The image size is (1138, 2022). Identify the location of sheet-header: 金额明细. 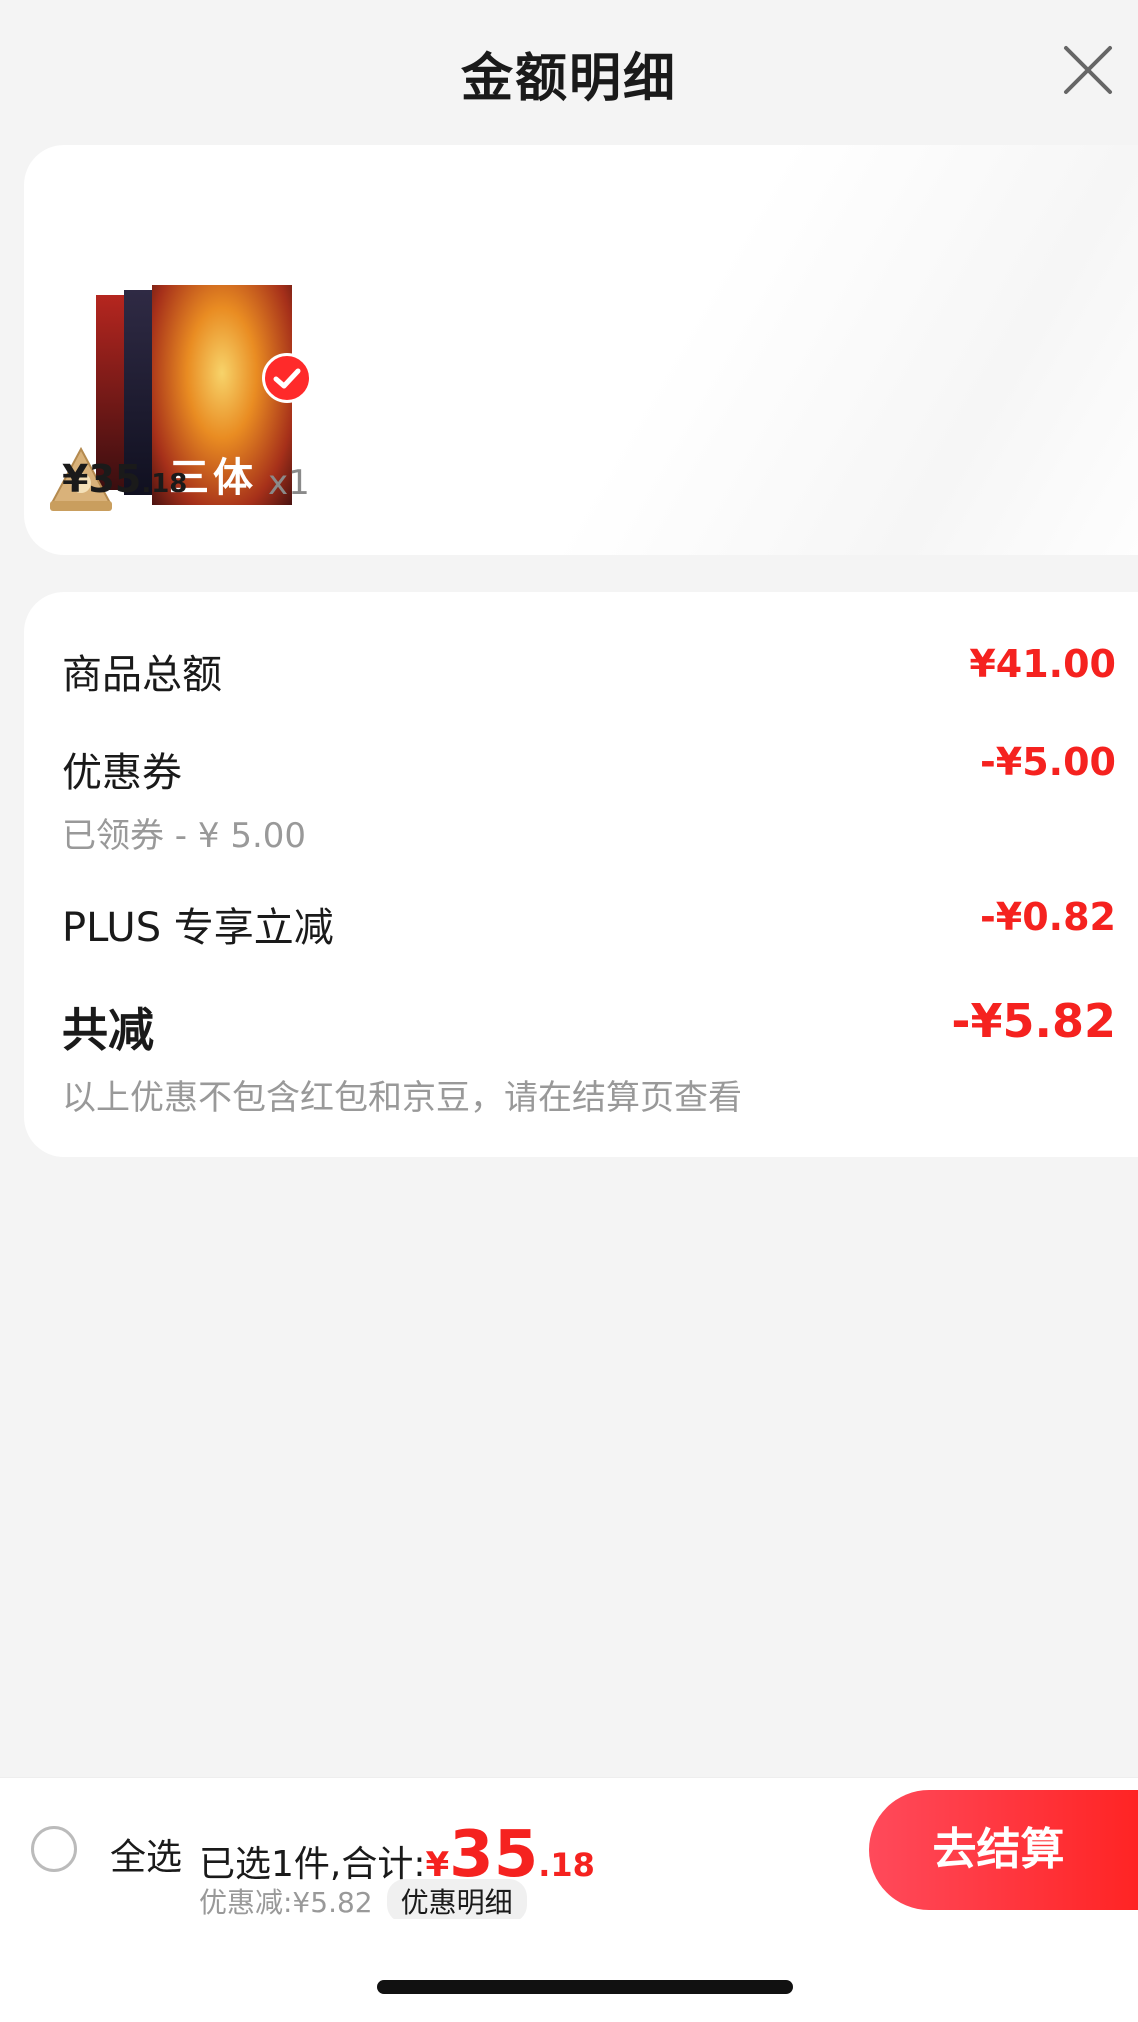
(569, 70).